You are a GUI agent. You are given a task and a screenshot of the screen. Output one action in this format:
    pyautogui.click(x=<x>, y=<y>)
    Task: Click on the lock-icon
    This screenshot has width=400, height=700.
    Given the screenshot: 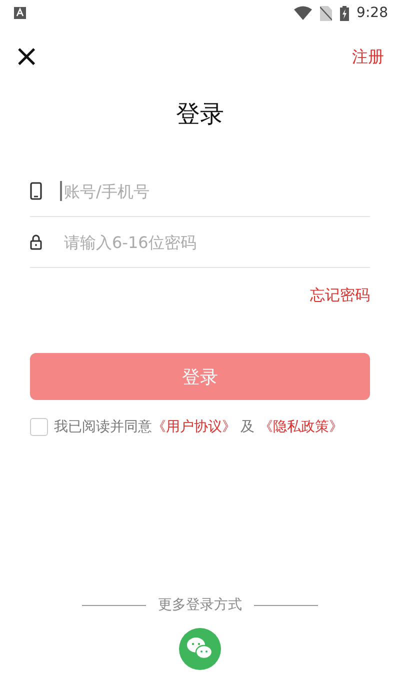 What is the action you would take?
    pyautogui.click(x=36, y=242)
    